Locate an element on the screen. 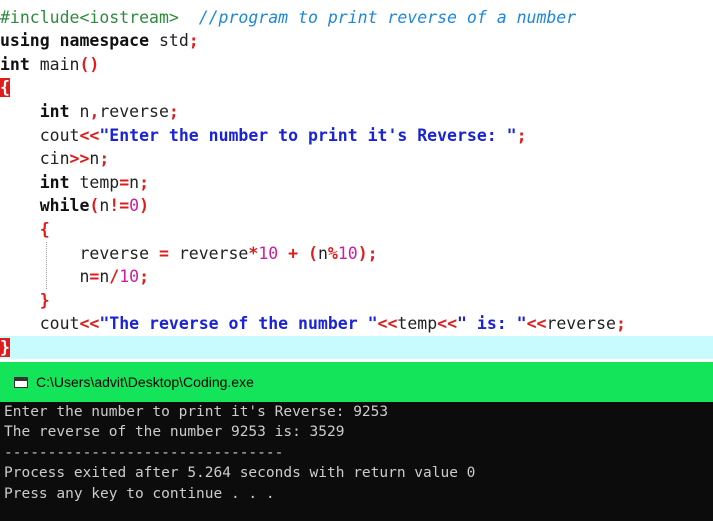 The width and height of the screenshot is (713, 521). code-token: " is: " is located at coordinates (492, 324).